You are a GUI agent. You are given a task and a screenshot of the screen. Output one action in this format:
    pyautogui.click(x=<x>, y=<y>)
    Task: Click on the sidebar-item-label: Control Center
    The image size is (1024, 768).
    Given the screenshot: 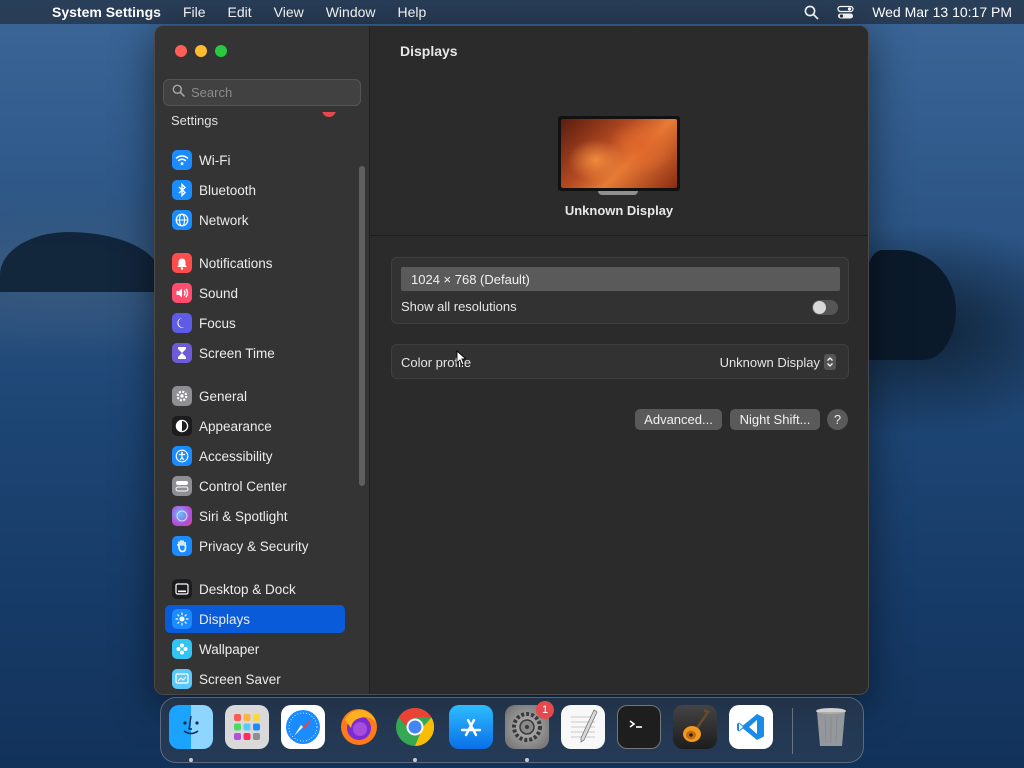 What is the action you would take?
    pyautogui.click(x=243, y=486)
    